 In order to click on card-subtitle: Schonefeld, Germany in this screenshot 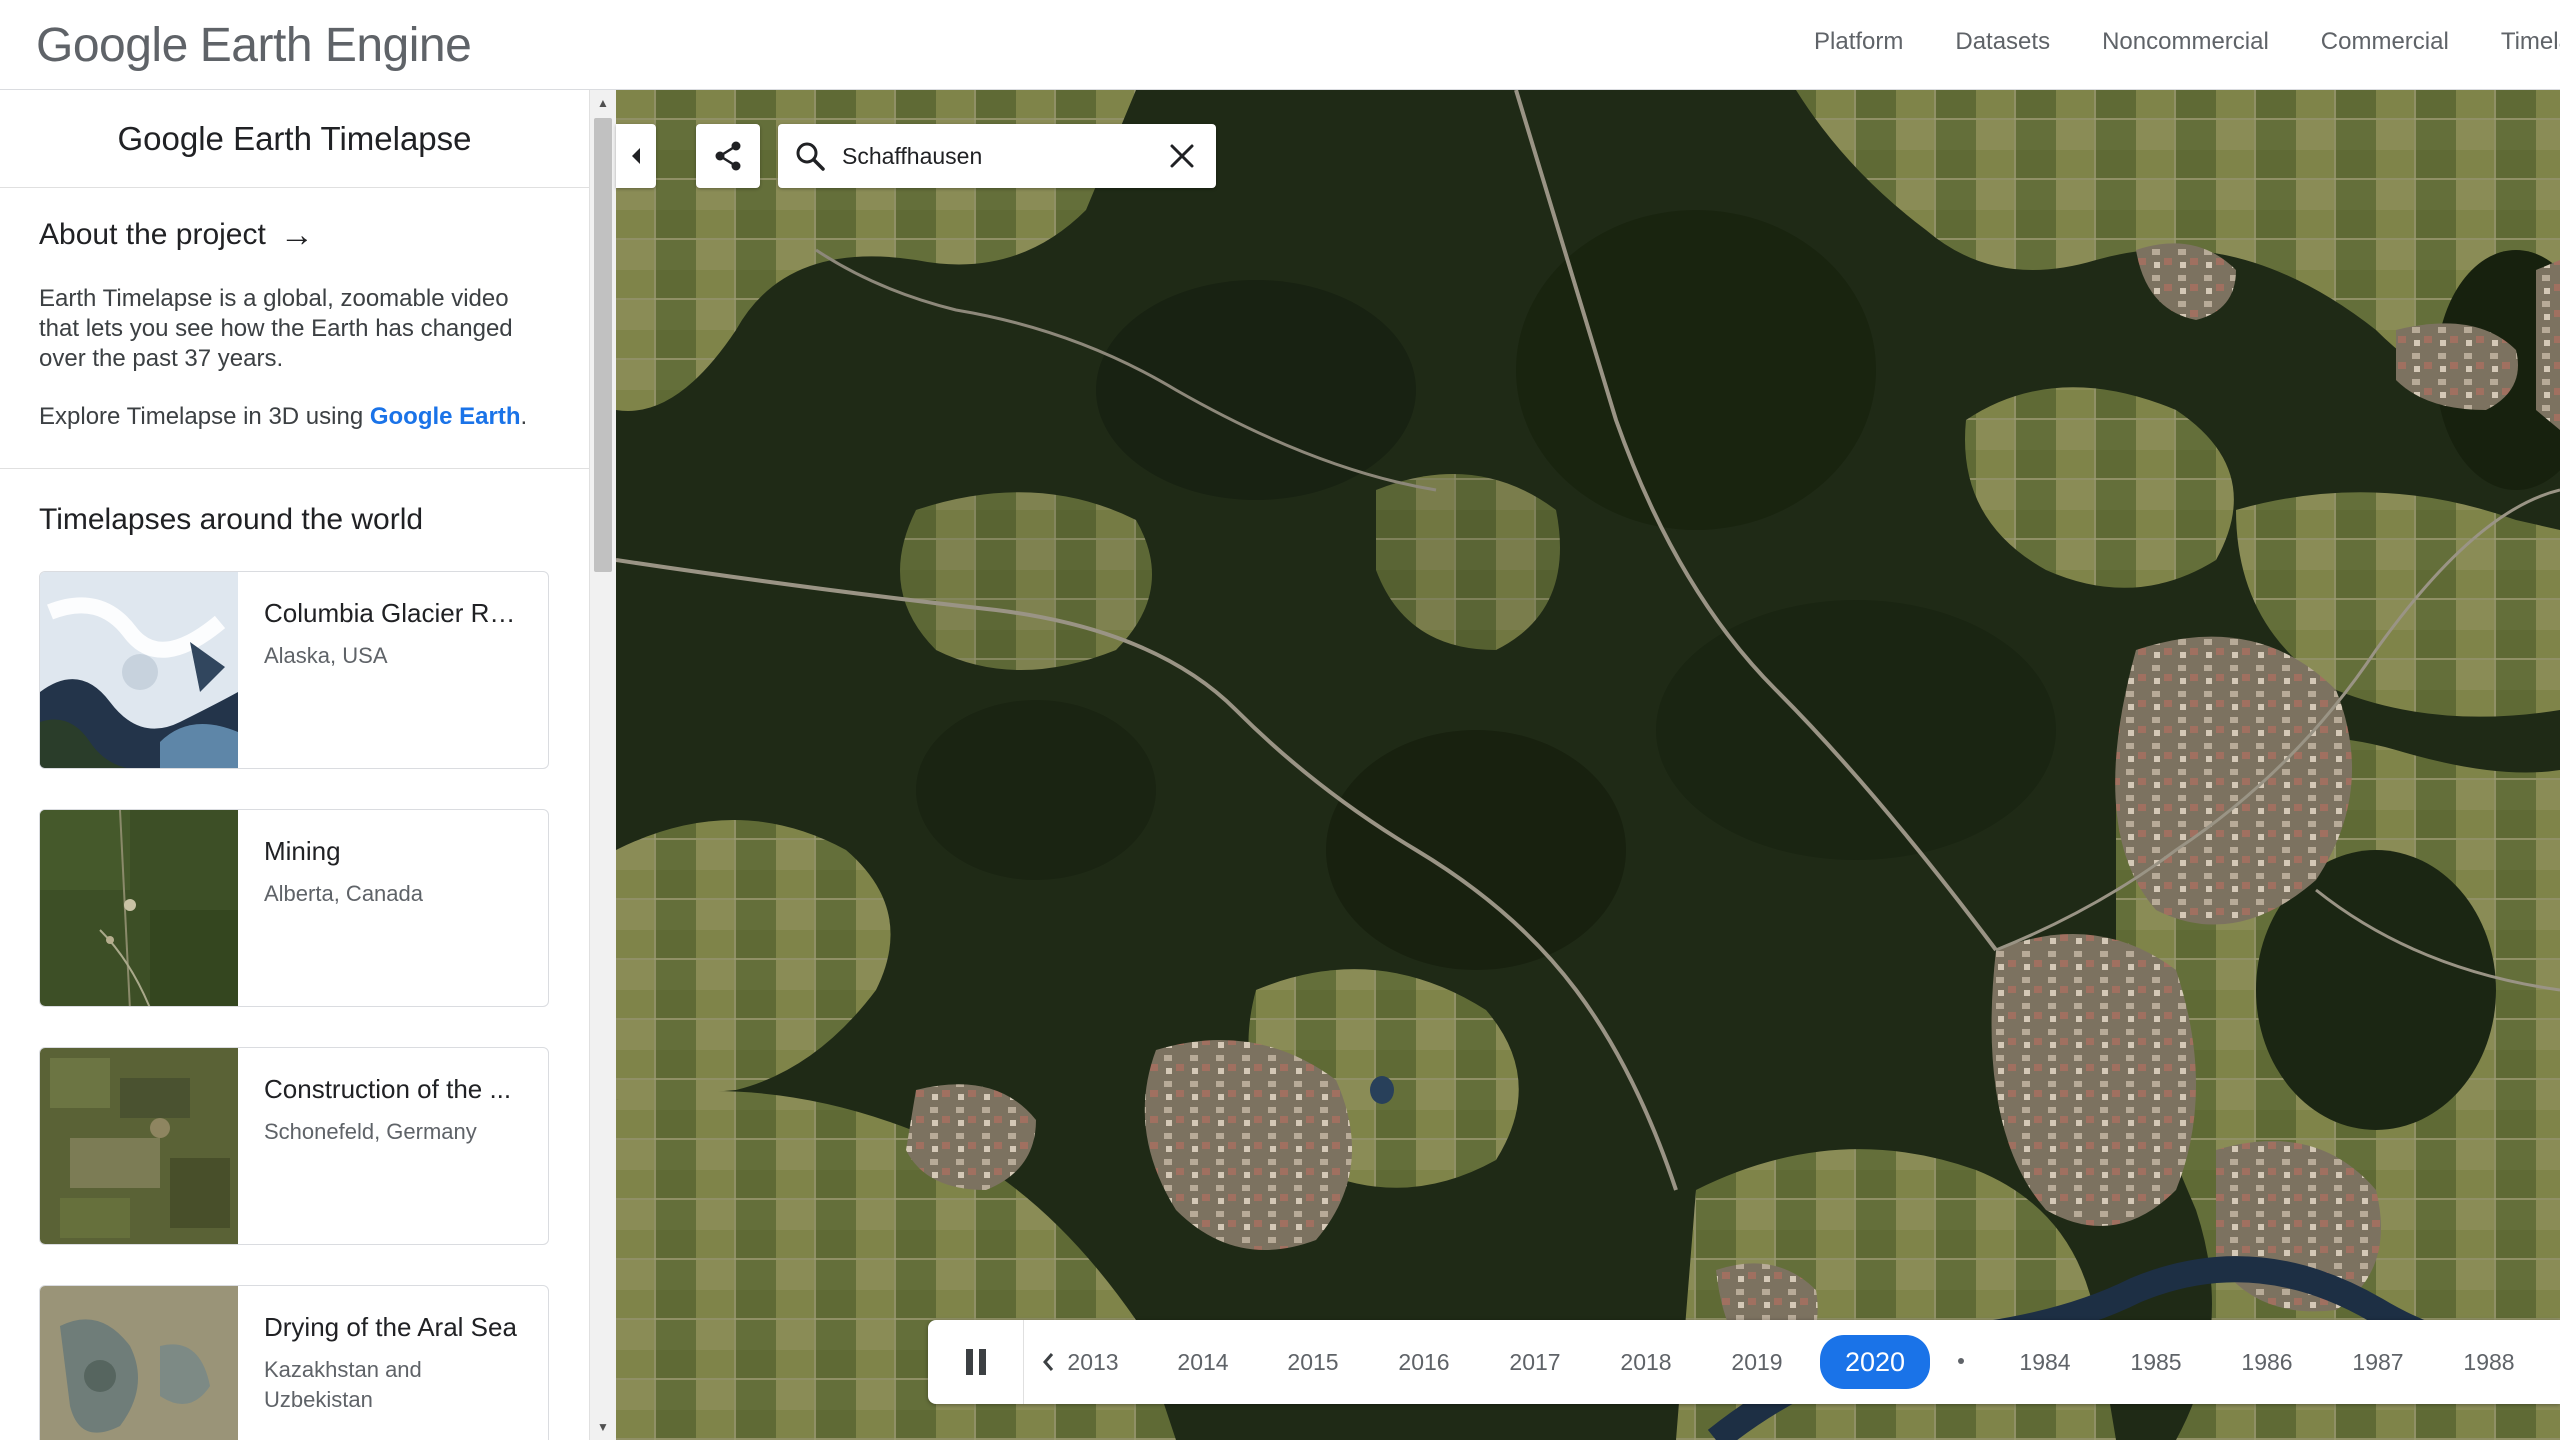, I will do `click(370, 1131)`.